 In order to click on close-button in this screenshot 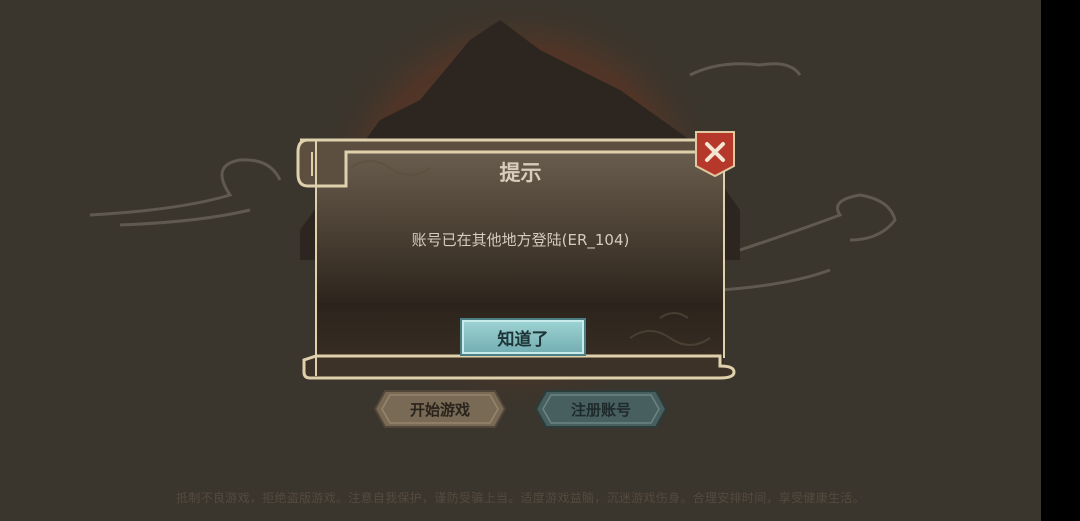, I will do `click(715, 154)`.